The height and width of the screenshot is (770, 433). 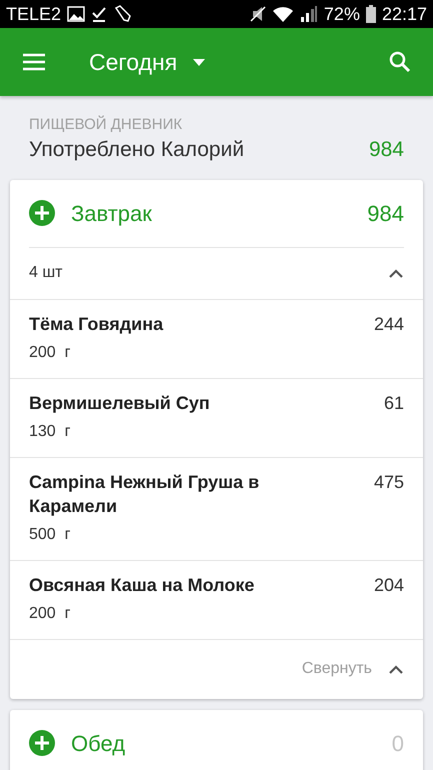 I want to click on meal-name: Обед, so click(x=223, y=743).